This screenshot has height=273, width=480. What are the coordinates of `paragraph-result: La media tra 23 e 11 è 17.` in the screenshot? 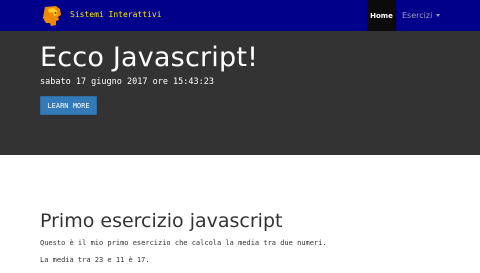 It's located at (95, 260).